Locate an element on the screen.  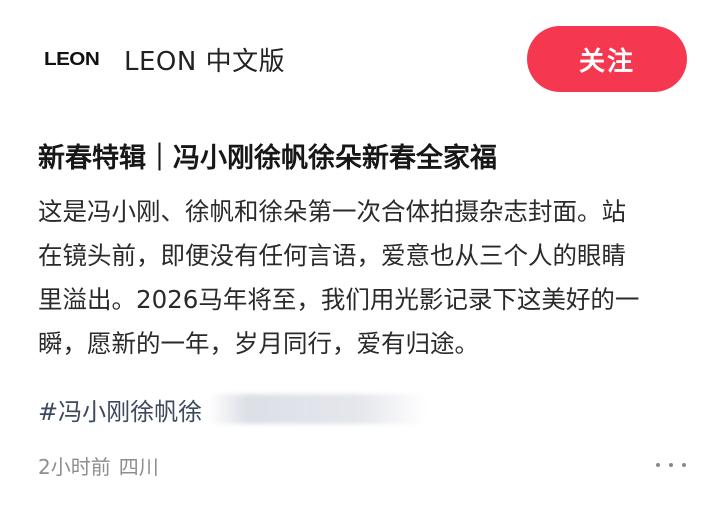
post-title: 新春特辑｜冯小刚徐帆徐朵新春全家福 is located at coordinates (267, 158).